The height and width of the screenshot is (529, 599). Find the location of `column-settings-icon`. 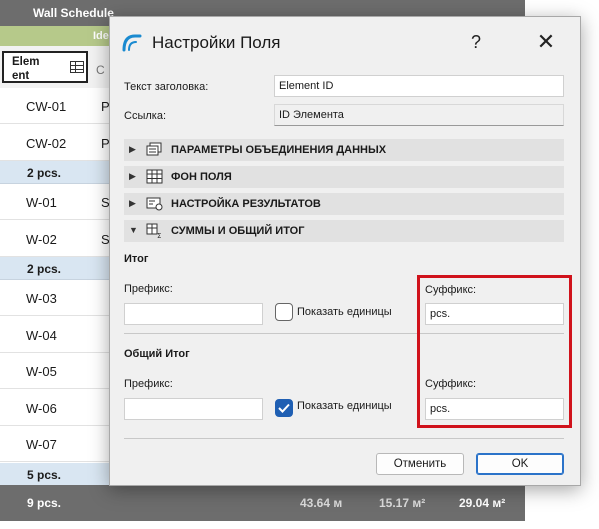

column-settings-icon is located at coordinates (77, 67).